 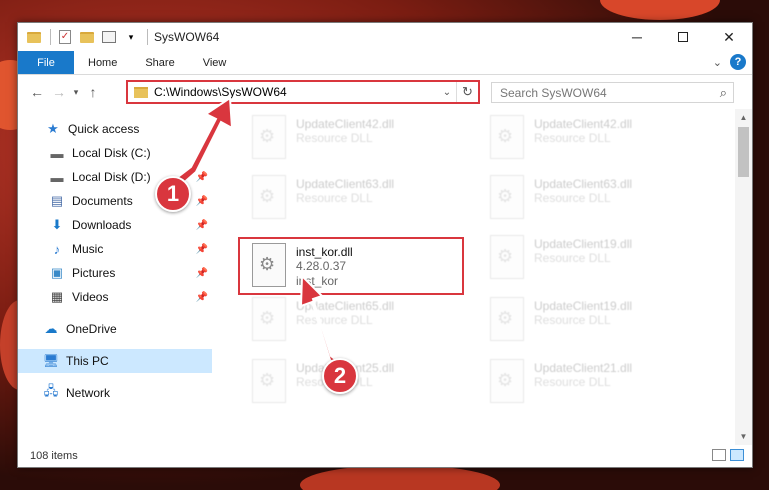 I want to click on nav-label: This PC, so click(x=87, y=361).